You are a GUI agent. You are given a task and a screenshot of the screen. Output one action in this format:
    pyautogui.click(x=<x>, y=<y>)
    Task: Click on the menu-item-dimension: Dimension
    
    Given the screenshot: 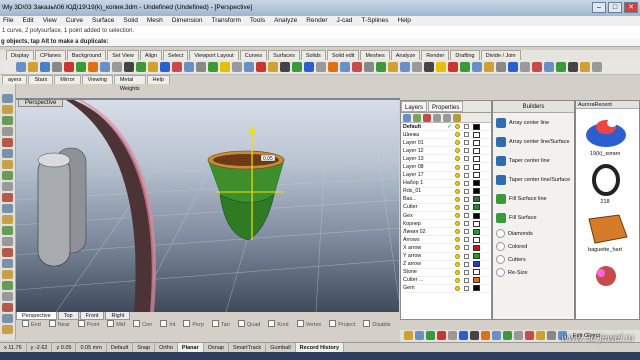 What is the action you would take?
    pyautogui.click(x=187, y=21)
    